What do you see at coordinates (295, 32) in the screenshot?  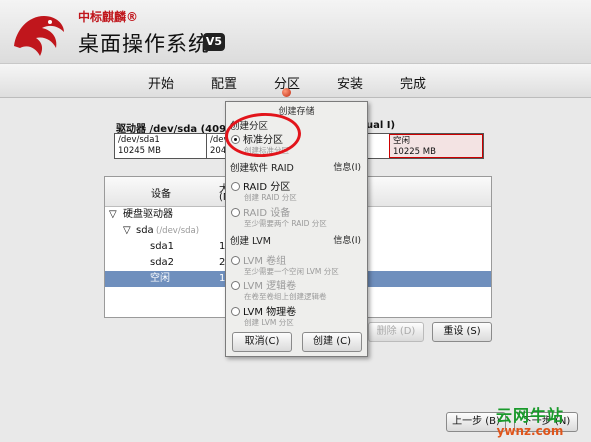 I see `app-header: 中标麒麟® 桌面操作系统 V5` at bounding box center [295, 32].